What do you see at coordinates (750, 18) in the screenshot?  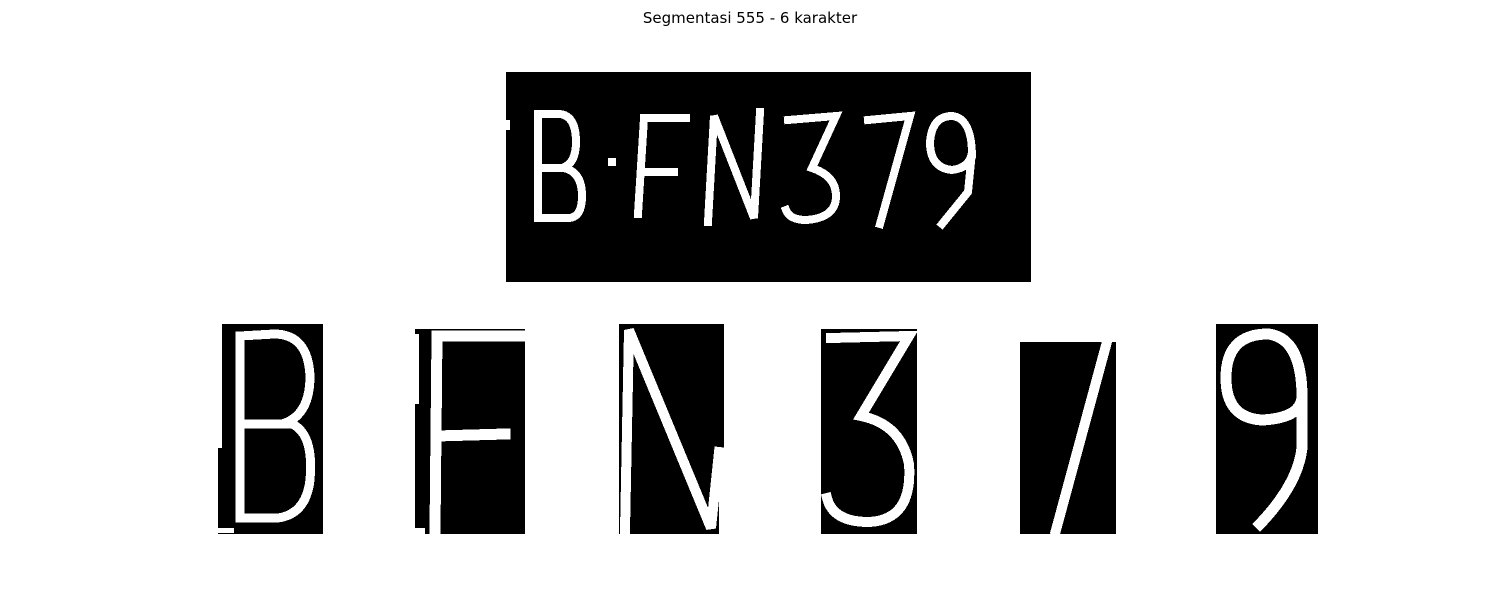 I see `figure-title: Segmentasi 555 - 6 karakter` at bounding box center [750, 18].